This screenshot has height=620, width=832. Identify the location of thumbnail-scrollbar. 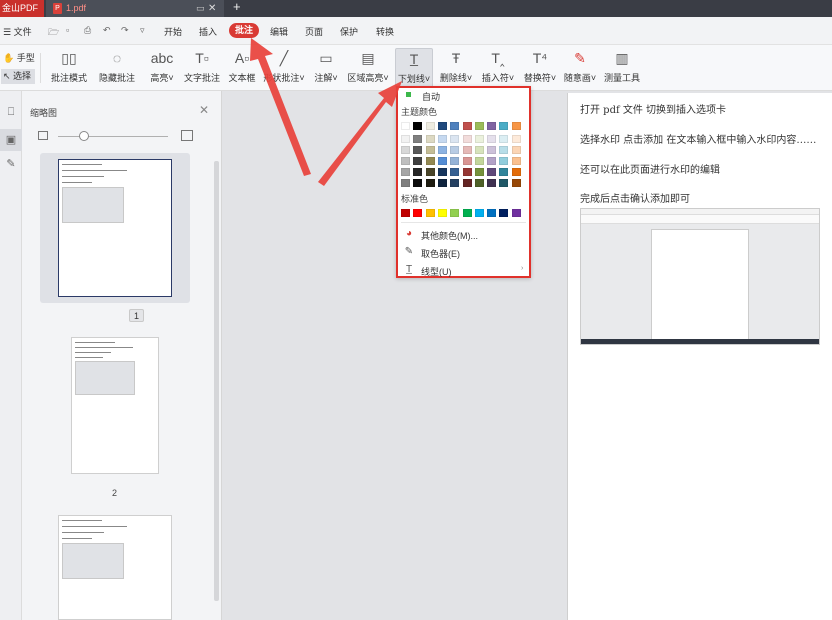
(216, 381).